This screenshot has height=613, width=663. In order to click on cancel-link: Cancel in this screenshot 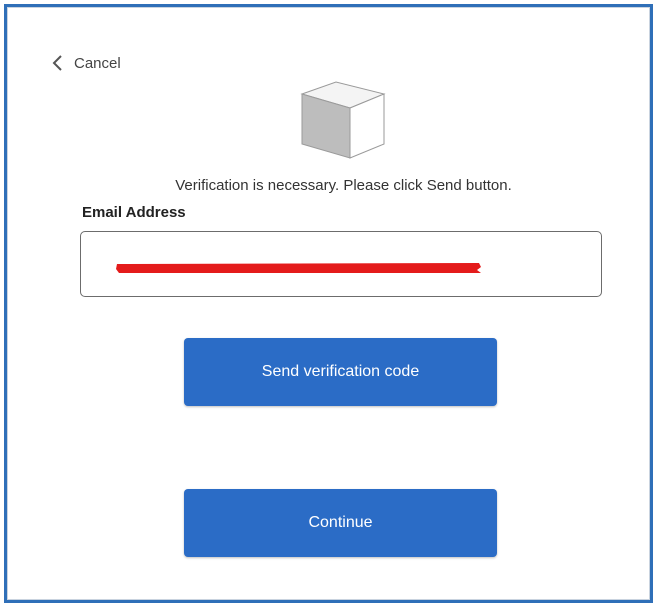, I will do `click(86, 63)`.